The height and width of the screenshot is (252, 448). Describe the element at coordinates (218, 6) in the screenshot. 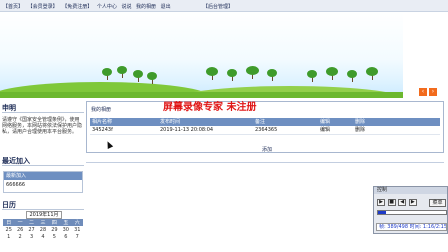

I see `nav-admin-link: 【后台管理】` at that location.